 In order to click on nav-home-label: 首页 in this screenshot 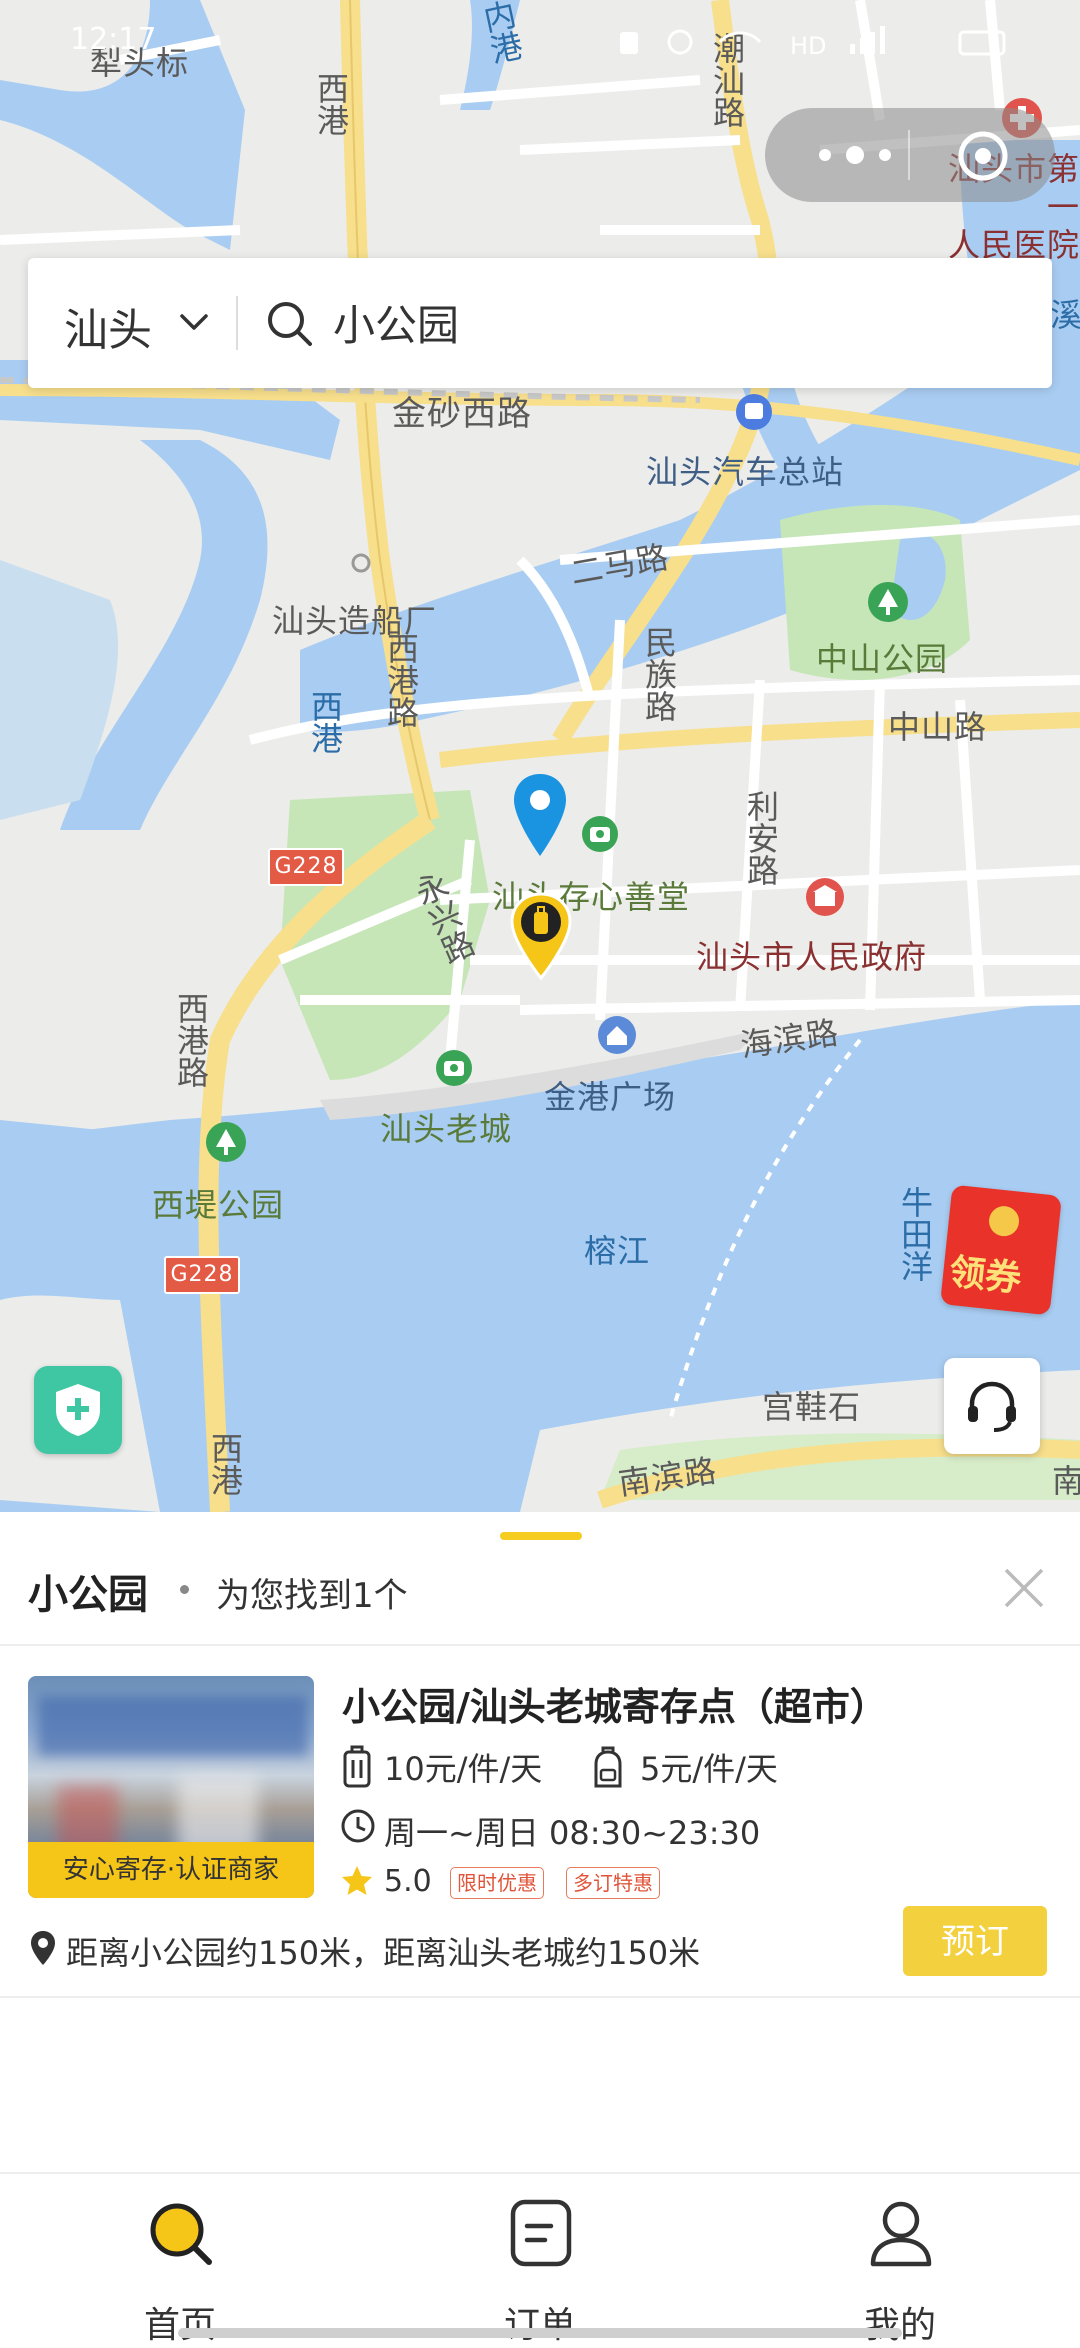, I will do `click(179, 2325)`.